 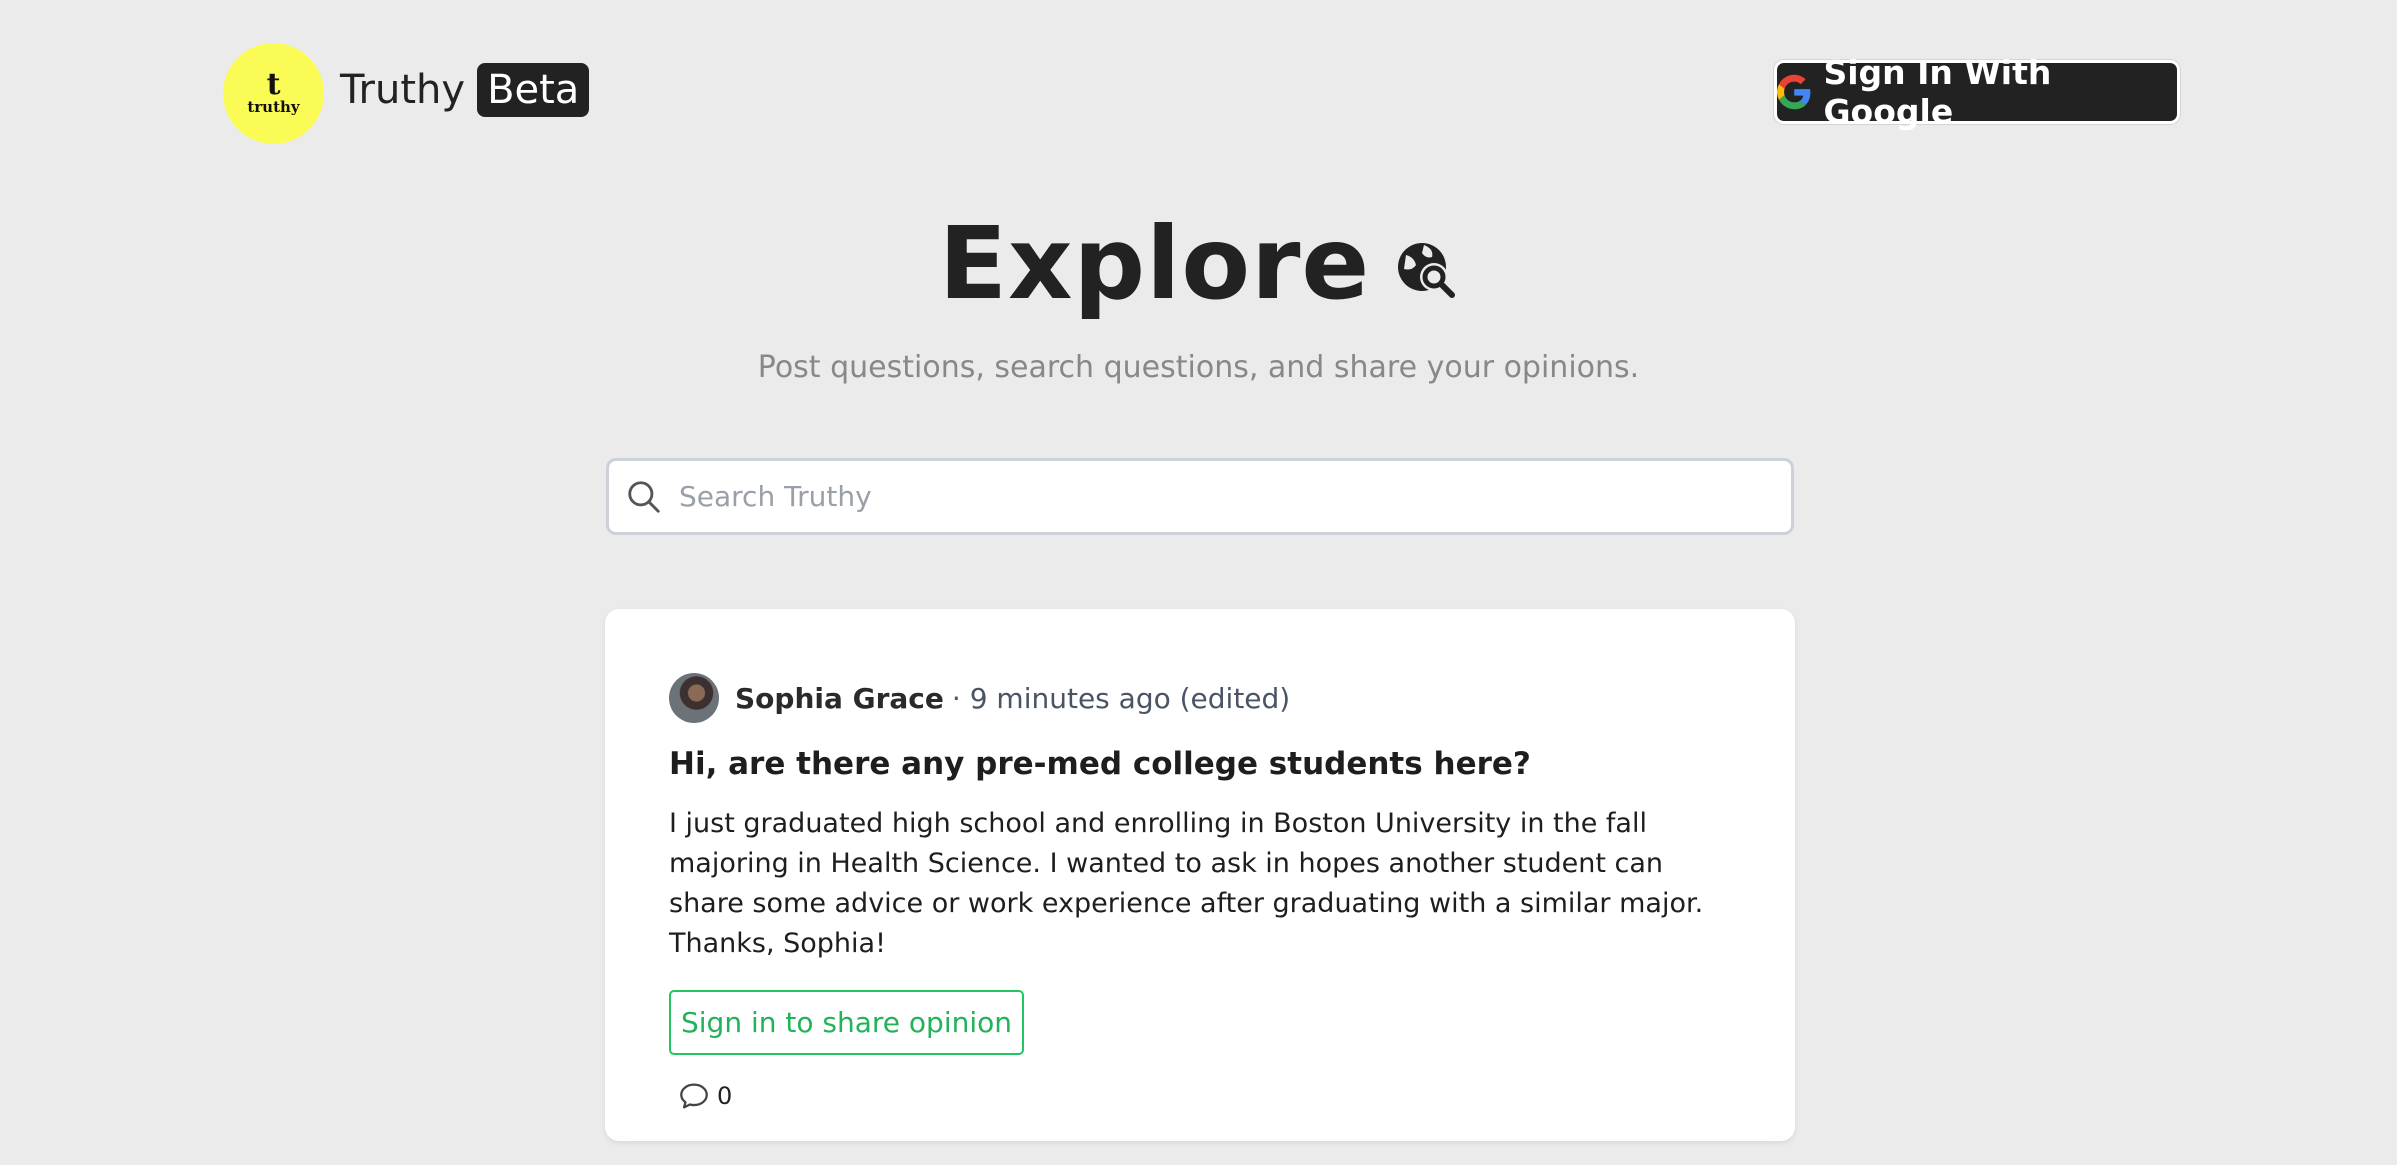 I want to click on brand: Truthy Beta, so click(x=465, y=90).